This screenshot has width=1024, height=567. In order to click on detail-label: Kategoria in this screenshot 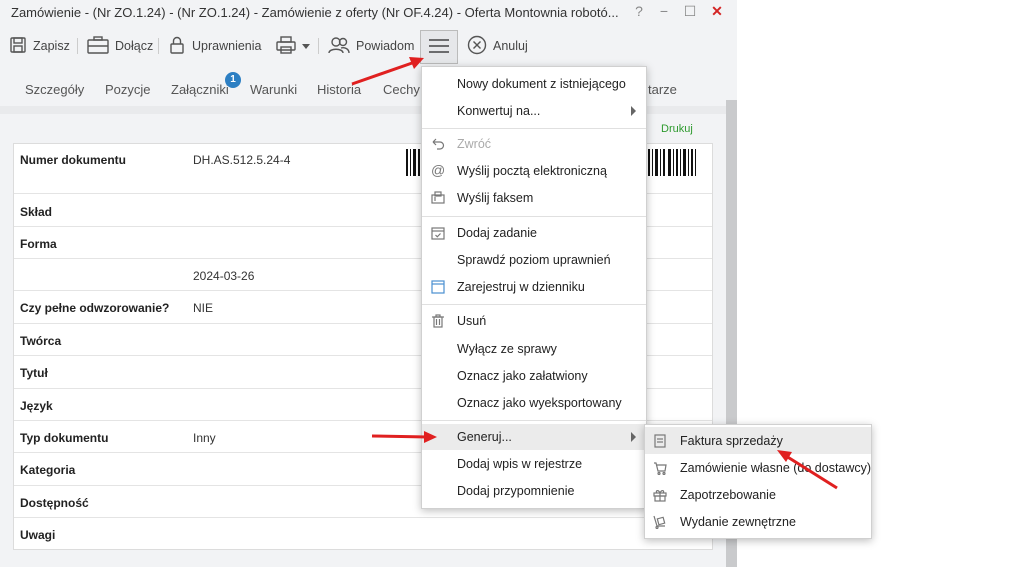, I will do `click(48, 470)`.